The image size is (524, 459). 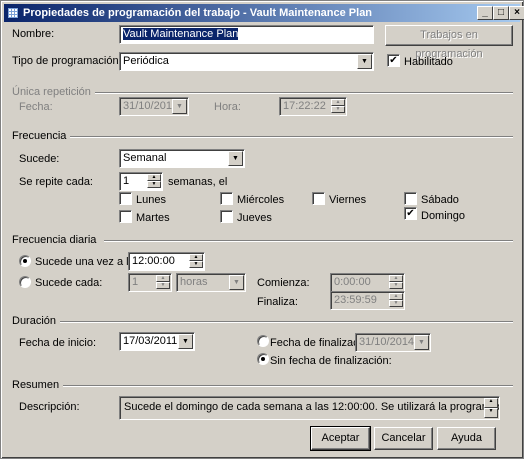 What do you see at coordinates (226, 198) in the screenshot?
I see `day-miercoles-checkbox` at bounding box center [226, 198].